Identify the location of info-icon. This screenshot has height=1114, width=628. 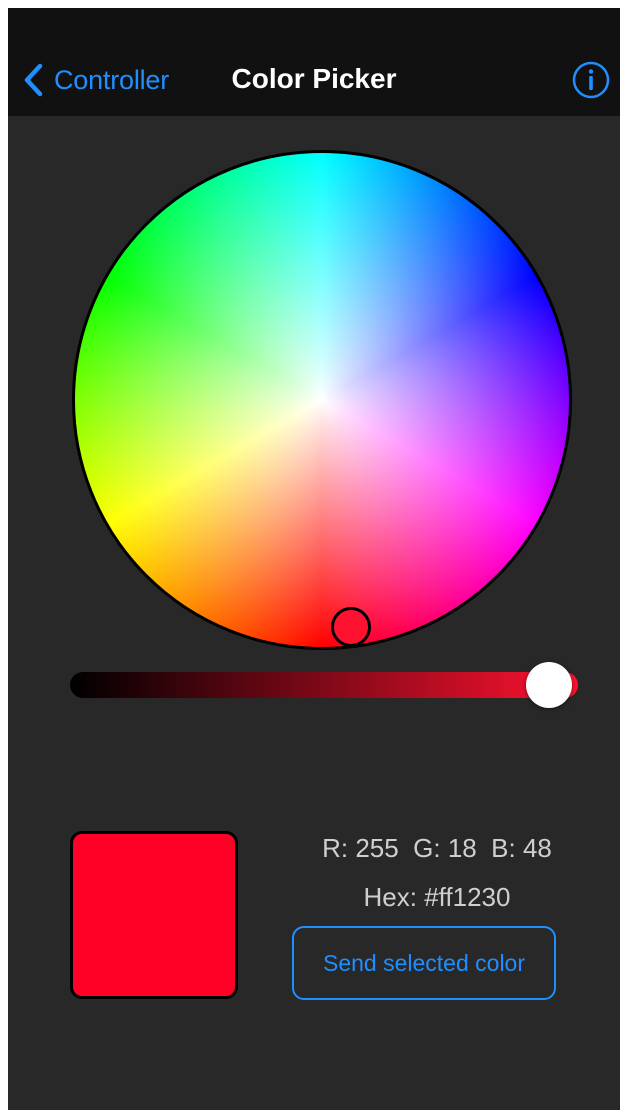
(591, 80).